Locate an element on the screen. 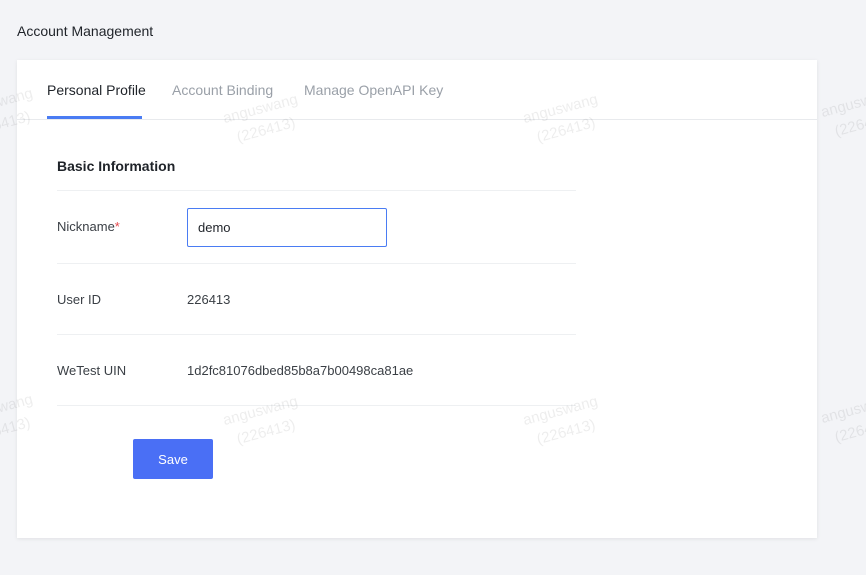 The width and height of the screenshot is (866, 575). wetest-uin-value: 1d2fc81076dbed85b8a7b00498ca81ae is located at coordinates (300, 370).